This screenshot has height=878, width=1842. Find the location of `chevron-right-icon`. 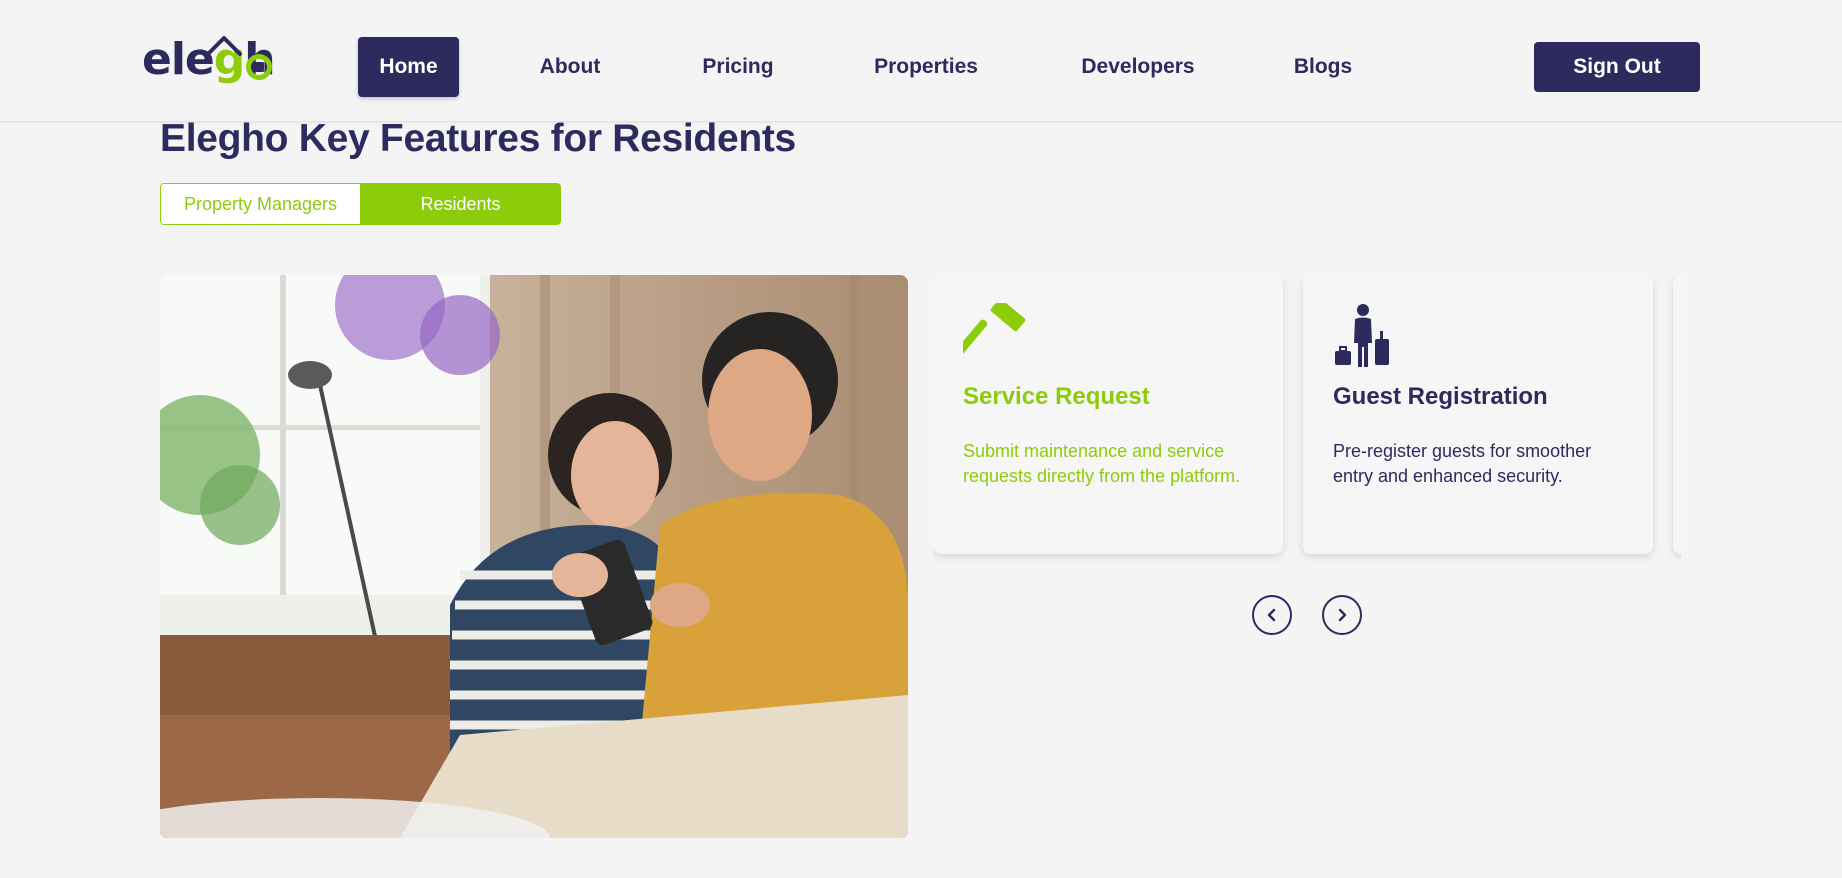

chevron-right-icon is located at coordinates (1342, 615).